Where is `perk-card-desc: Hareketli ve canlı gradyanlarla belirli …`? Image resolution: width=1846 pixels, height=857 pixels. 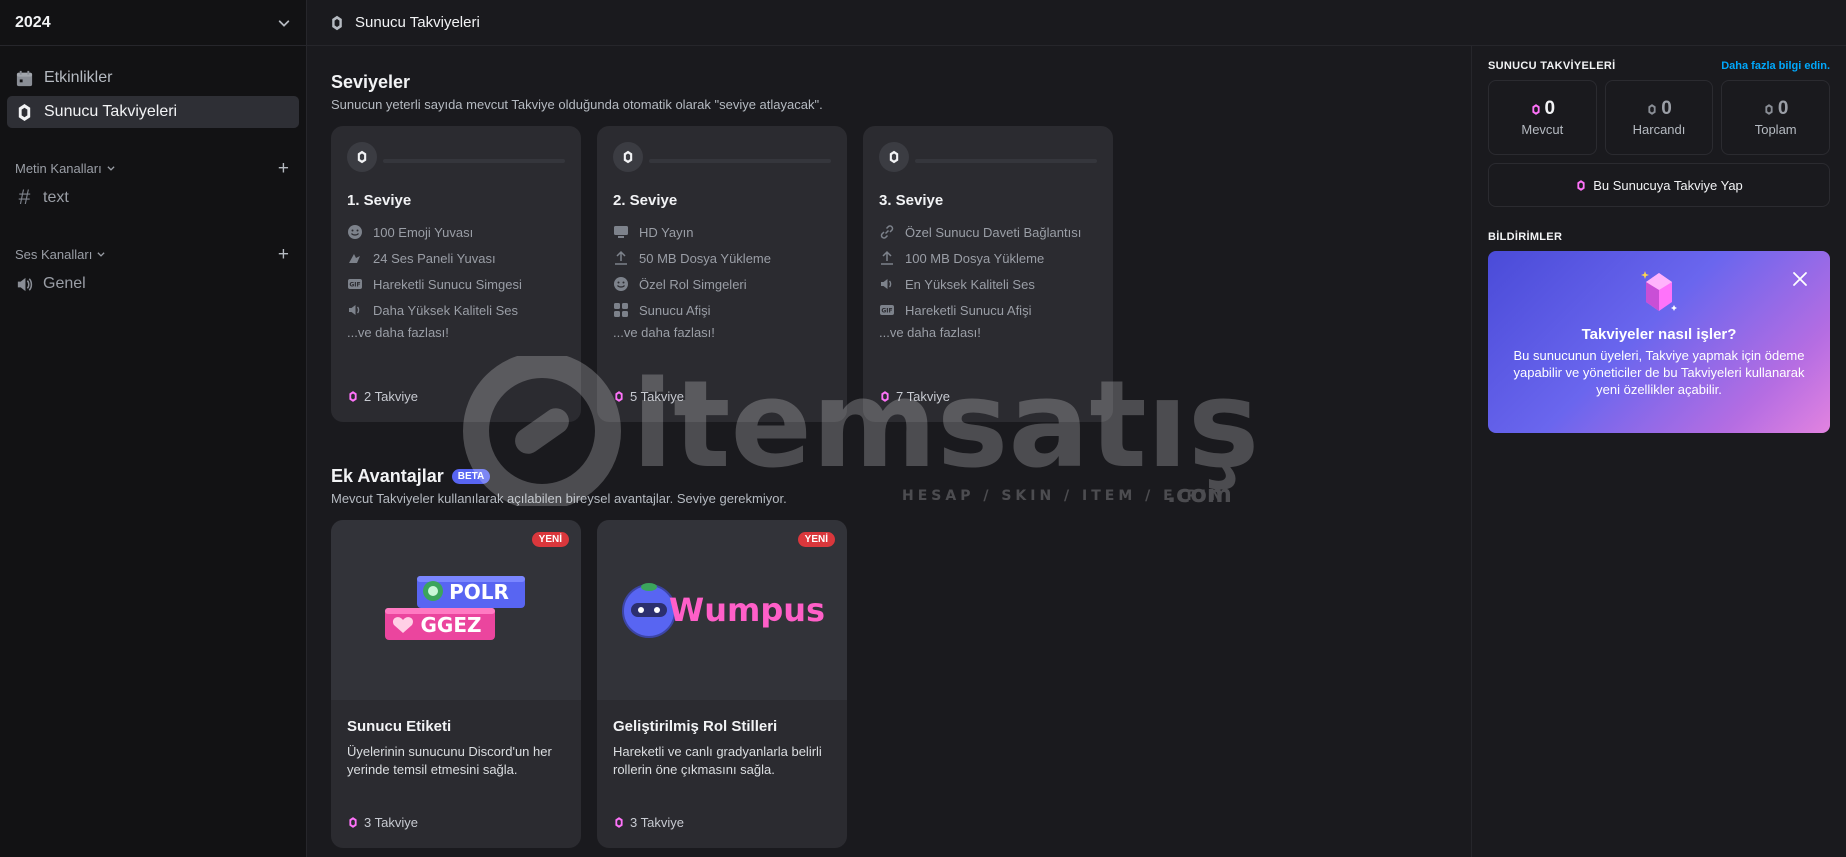
perk-card-desc: Hareketli ve canlı gradyanlarla belirli … is located at coordinates (717, 760).